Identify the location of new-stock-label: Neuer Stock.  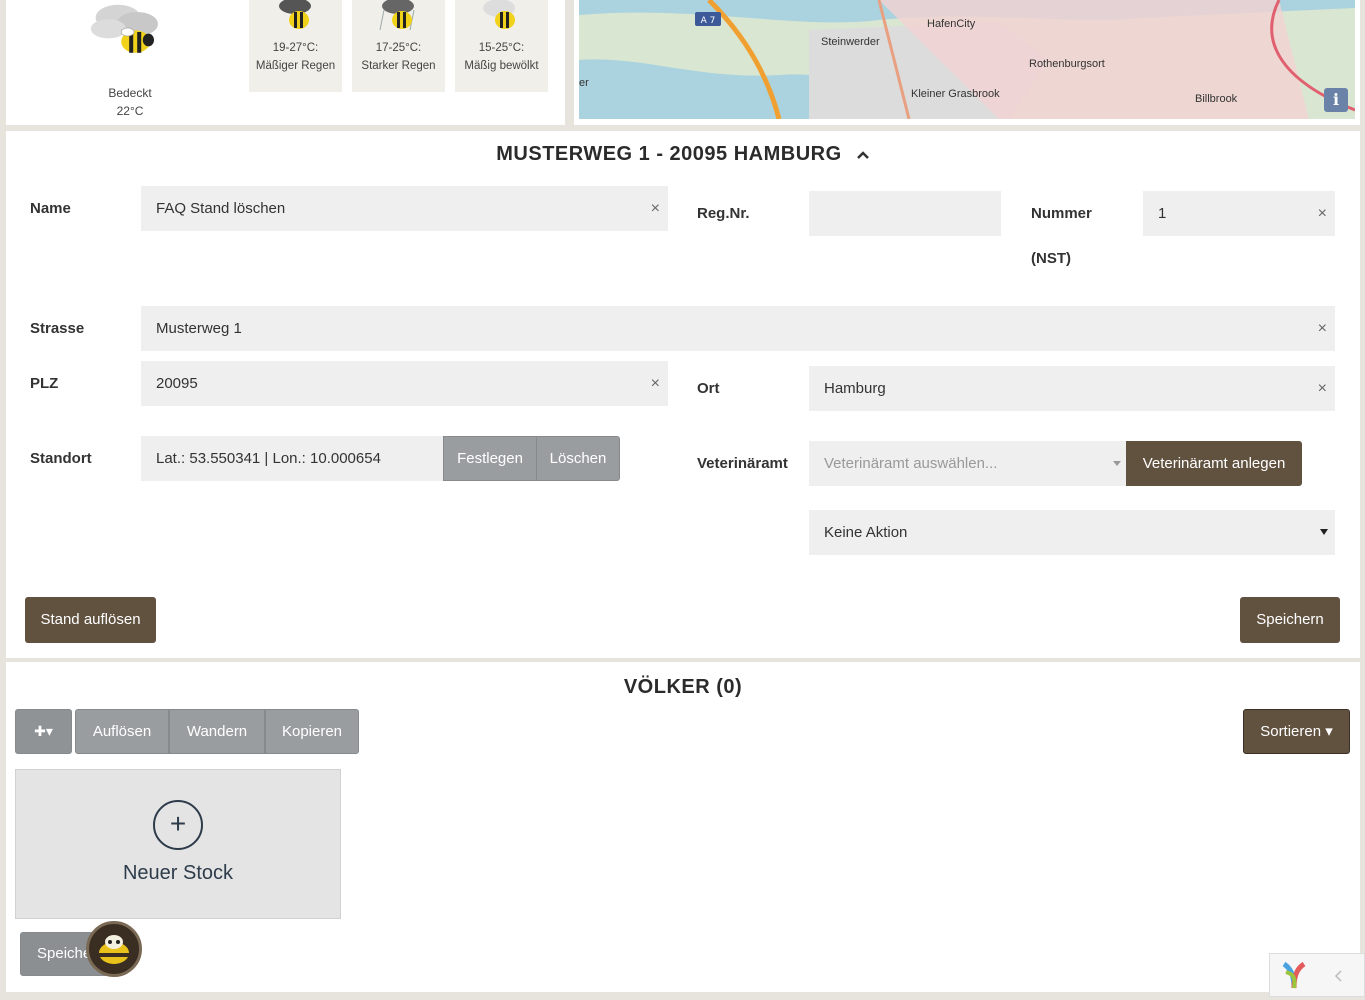
(178, 873).